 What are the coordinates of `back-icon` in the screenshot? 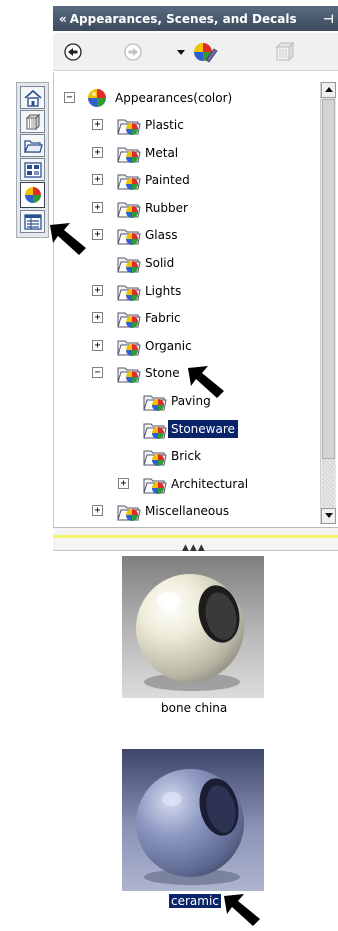 It's located at (73, 52).